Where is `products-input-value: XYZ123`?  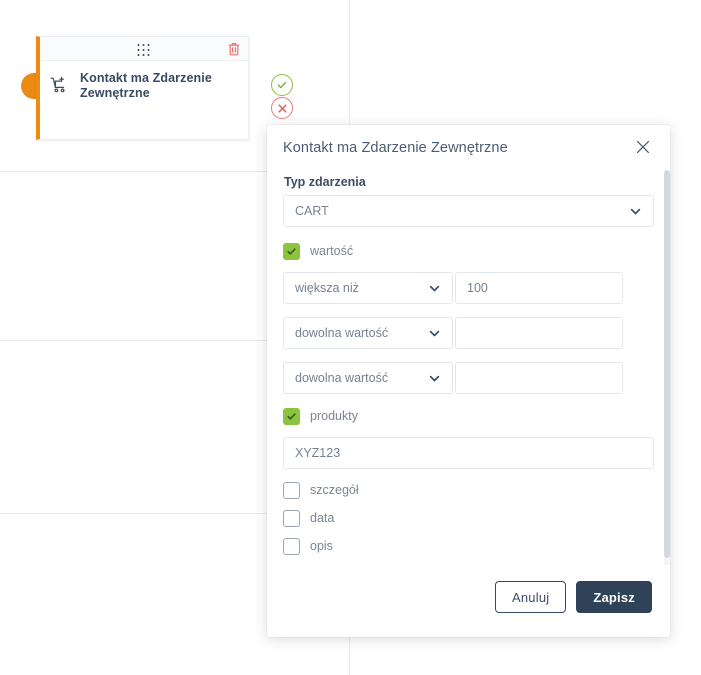 products-input-value: XYZ123 is located at coordinates (318, 453).